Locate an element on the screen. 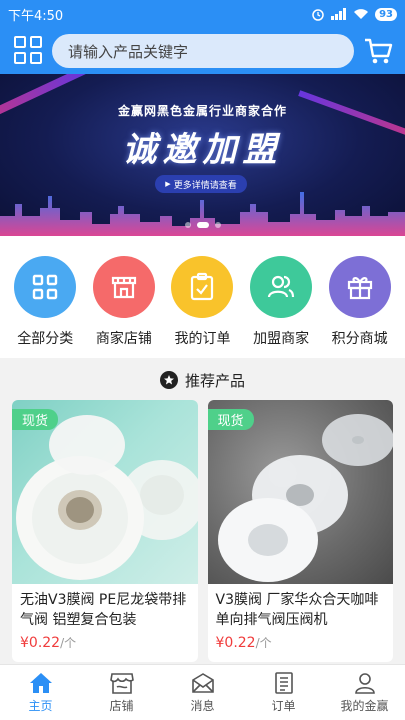 This screenshot has width=405, height=720. shortcut-label: 全部分类 is located at coordinates (45, 339).